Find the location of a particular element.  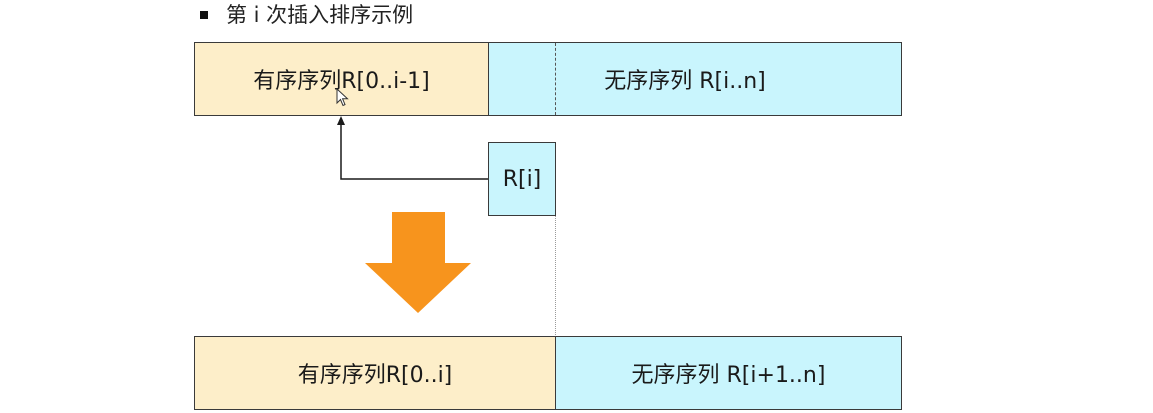

sorted-sequence-after: 有序序列R[0..i] is located at coordinates (375, 373).